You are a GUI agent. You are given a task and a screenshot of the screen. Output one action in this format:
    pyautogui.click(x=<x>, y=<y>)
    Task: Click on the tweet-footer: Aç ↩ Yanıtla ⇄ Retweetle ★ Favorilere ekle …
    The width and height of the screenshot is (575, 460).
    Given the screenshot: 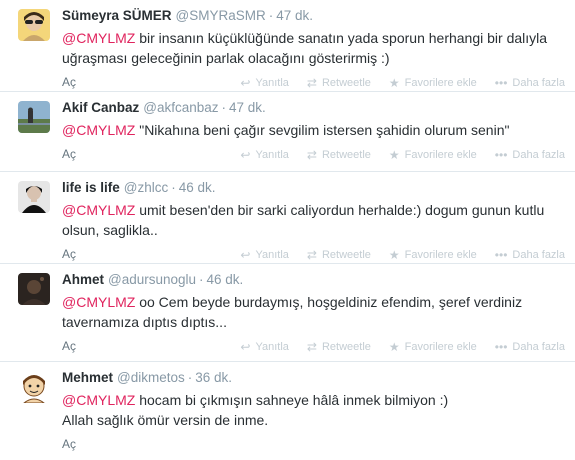 What is the action you would take?
    pyautogui.click(x=318, y=155)
    